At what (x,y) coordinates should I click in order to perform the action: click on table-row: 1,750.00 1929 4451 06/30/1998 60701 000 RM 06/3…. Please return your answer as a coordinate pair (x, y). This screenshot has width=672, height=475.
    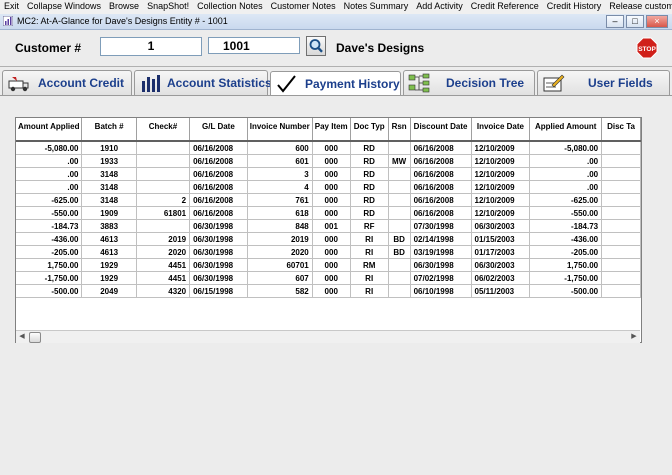
    Looking at the image, I should click on (328, 265).